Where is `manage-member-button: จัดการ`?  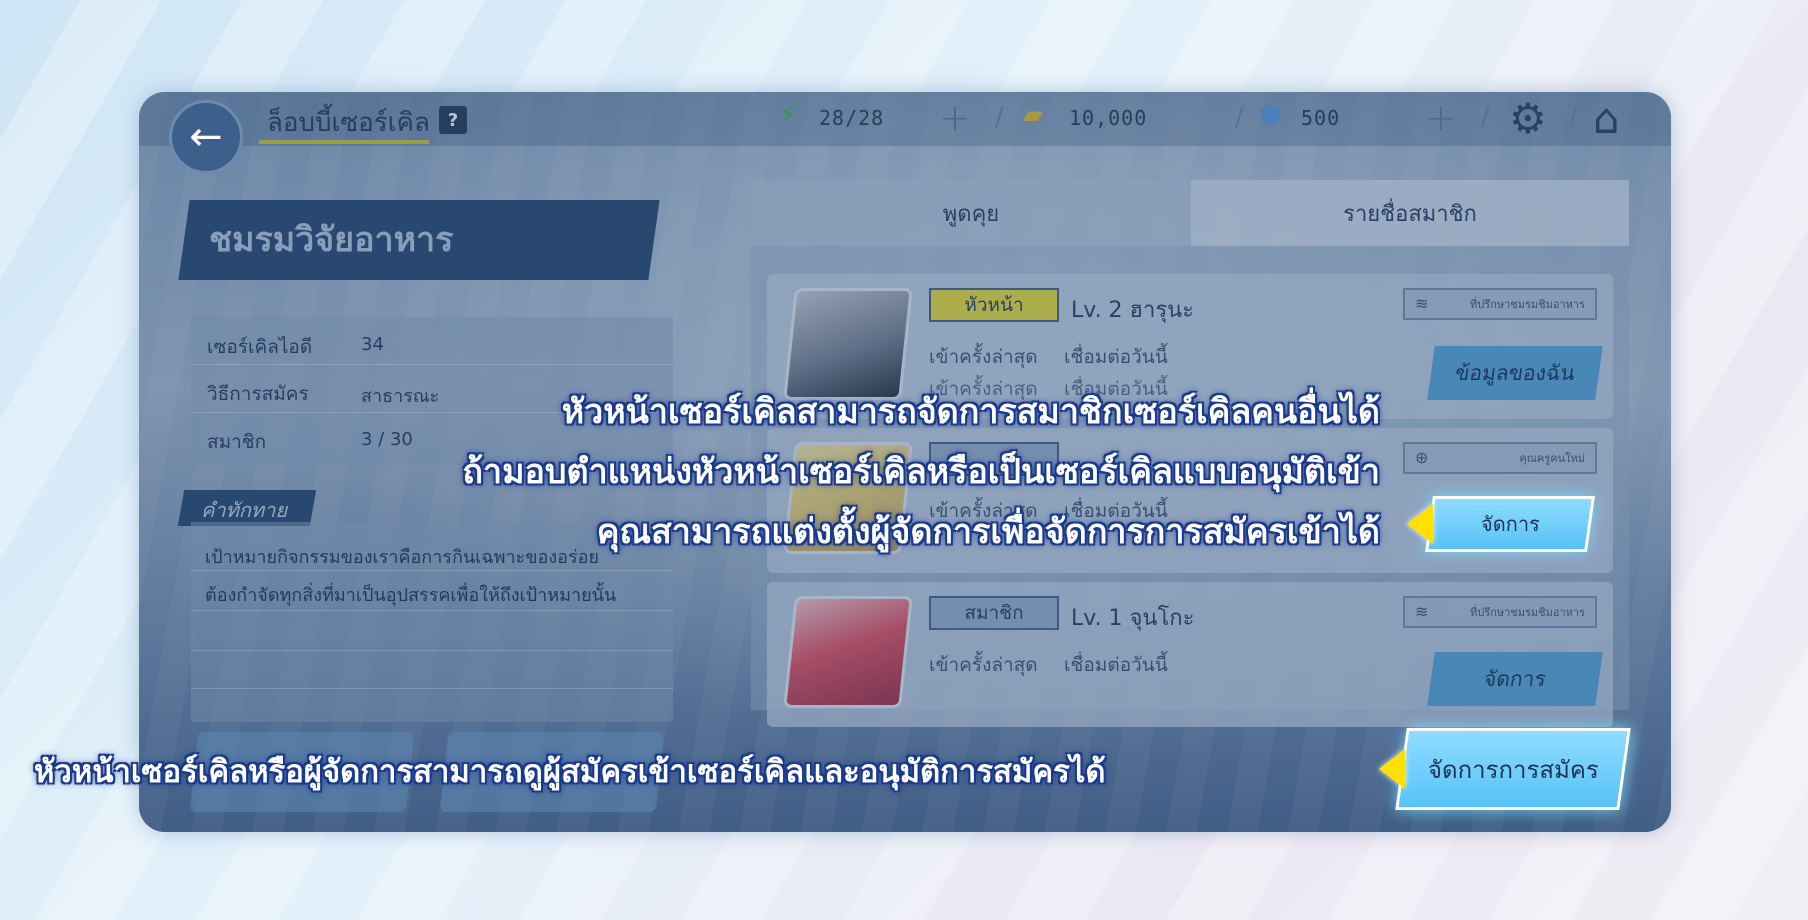
manage-member-button: จัดการ is located at coordinates (1510, 524).